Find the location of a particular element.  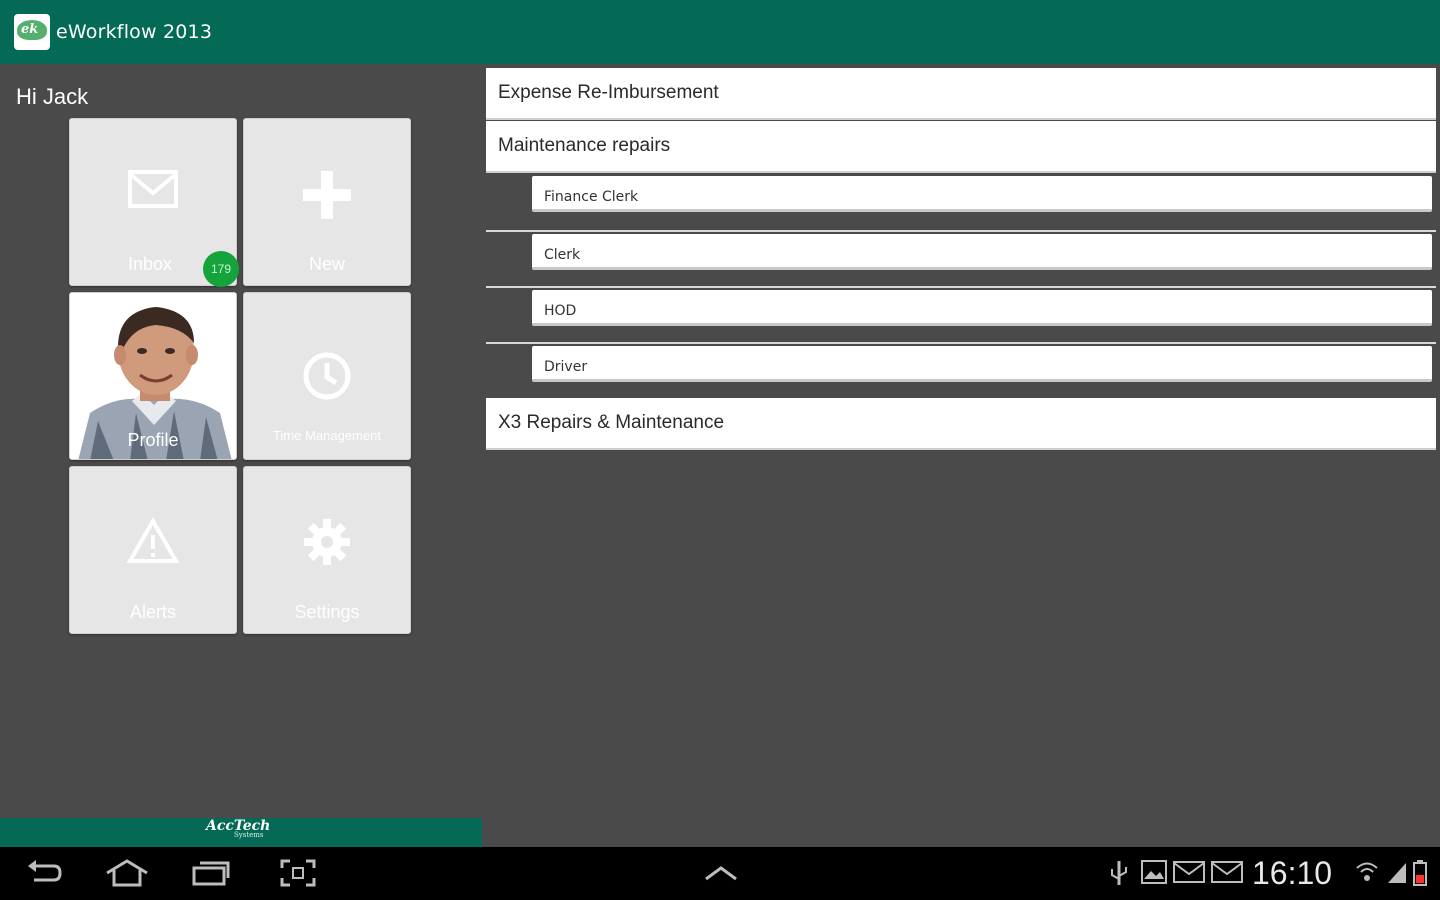

workflow-subitem: Clerk is located at coordinates (982, 252).